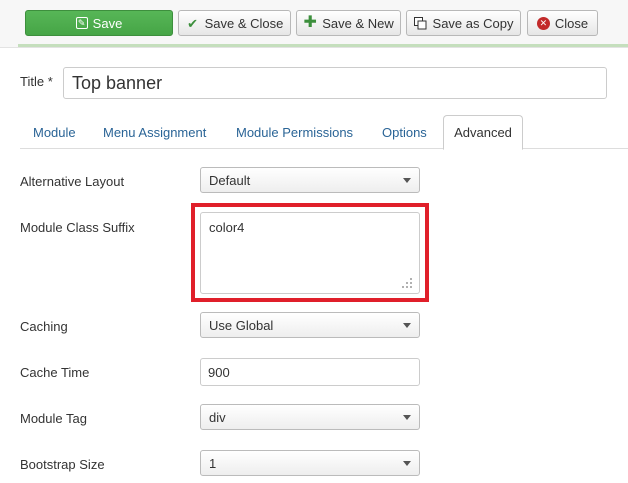  Describe the element at coordinates (213, 463) in the screenshot. I see `bootstrap-size-value: 1` at that location.